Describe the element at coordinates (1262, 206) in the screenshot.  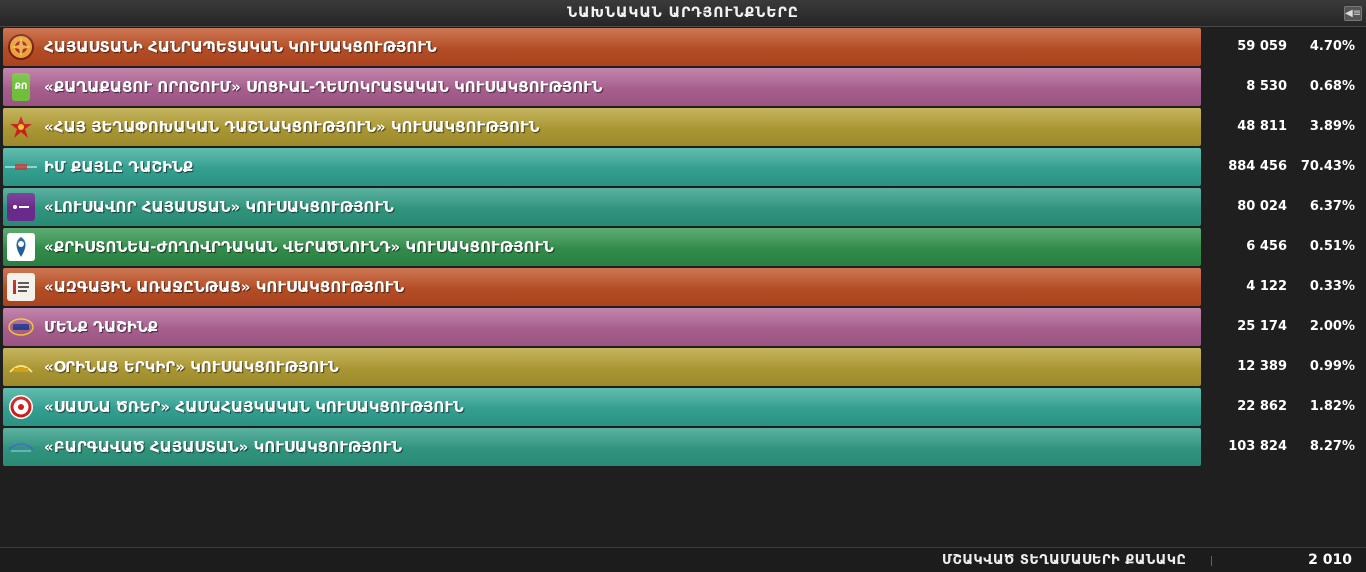
I see `party-votes: 80 024` at that location.